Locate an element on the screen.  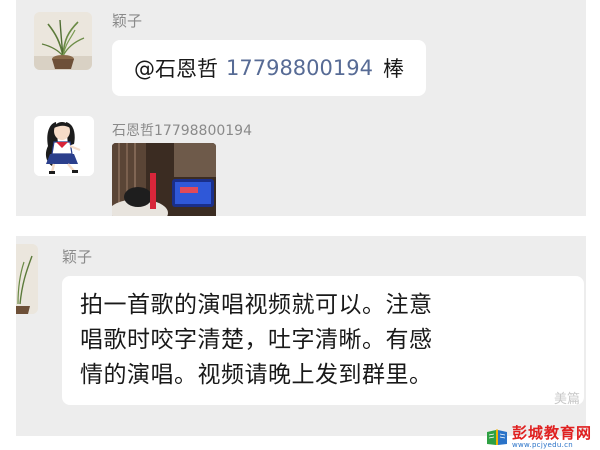
message-line: 拍一首歌的演唱视频就可以。注意 is located at coordinates (256, 305).